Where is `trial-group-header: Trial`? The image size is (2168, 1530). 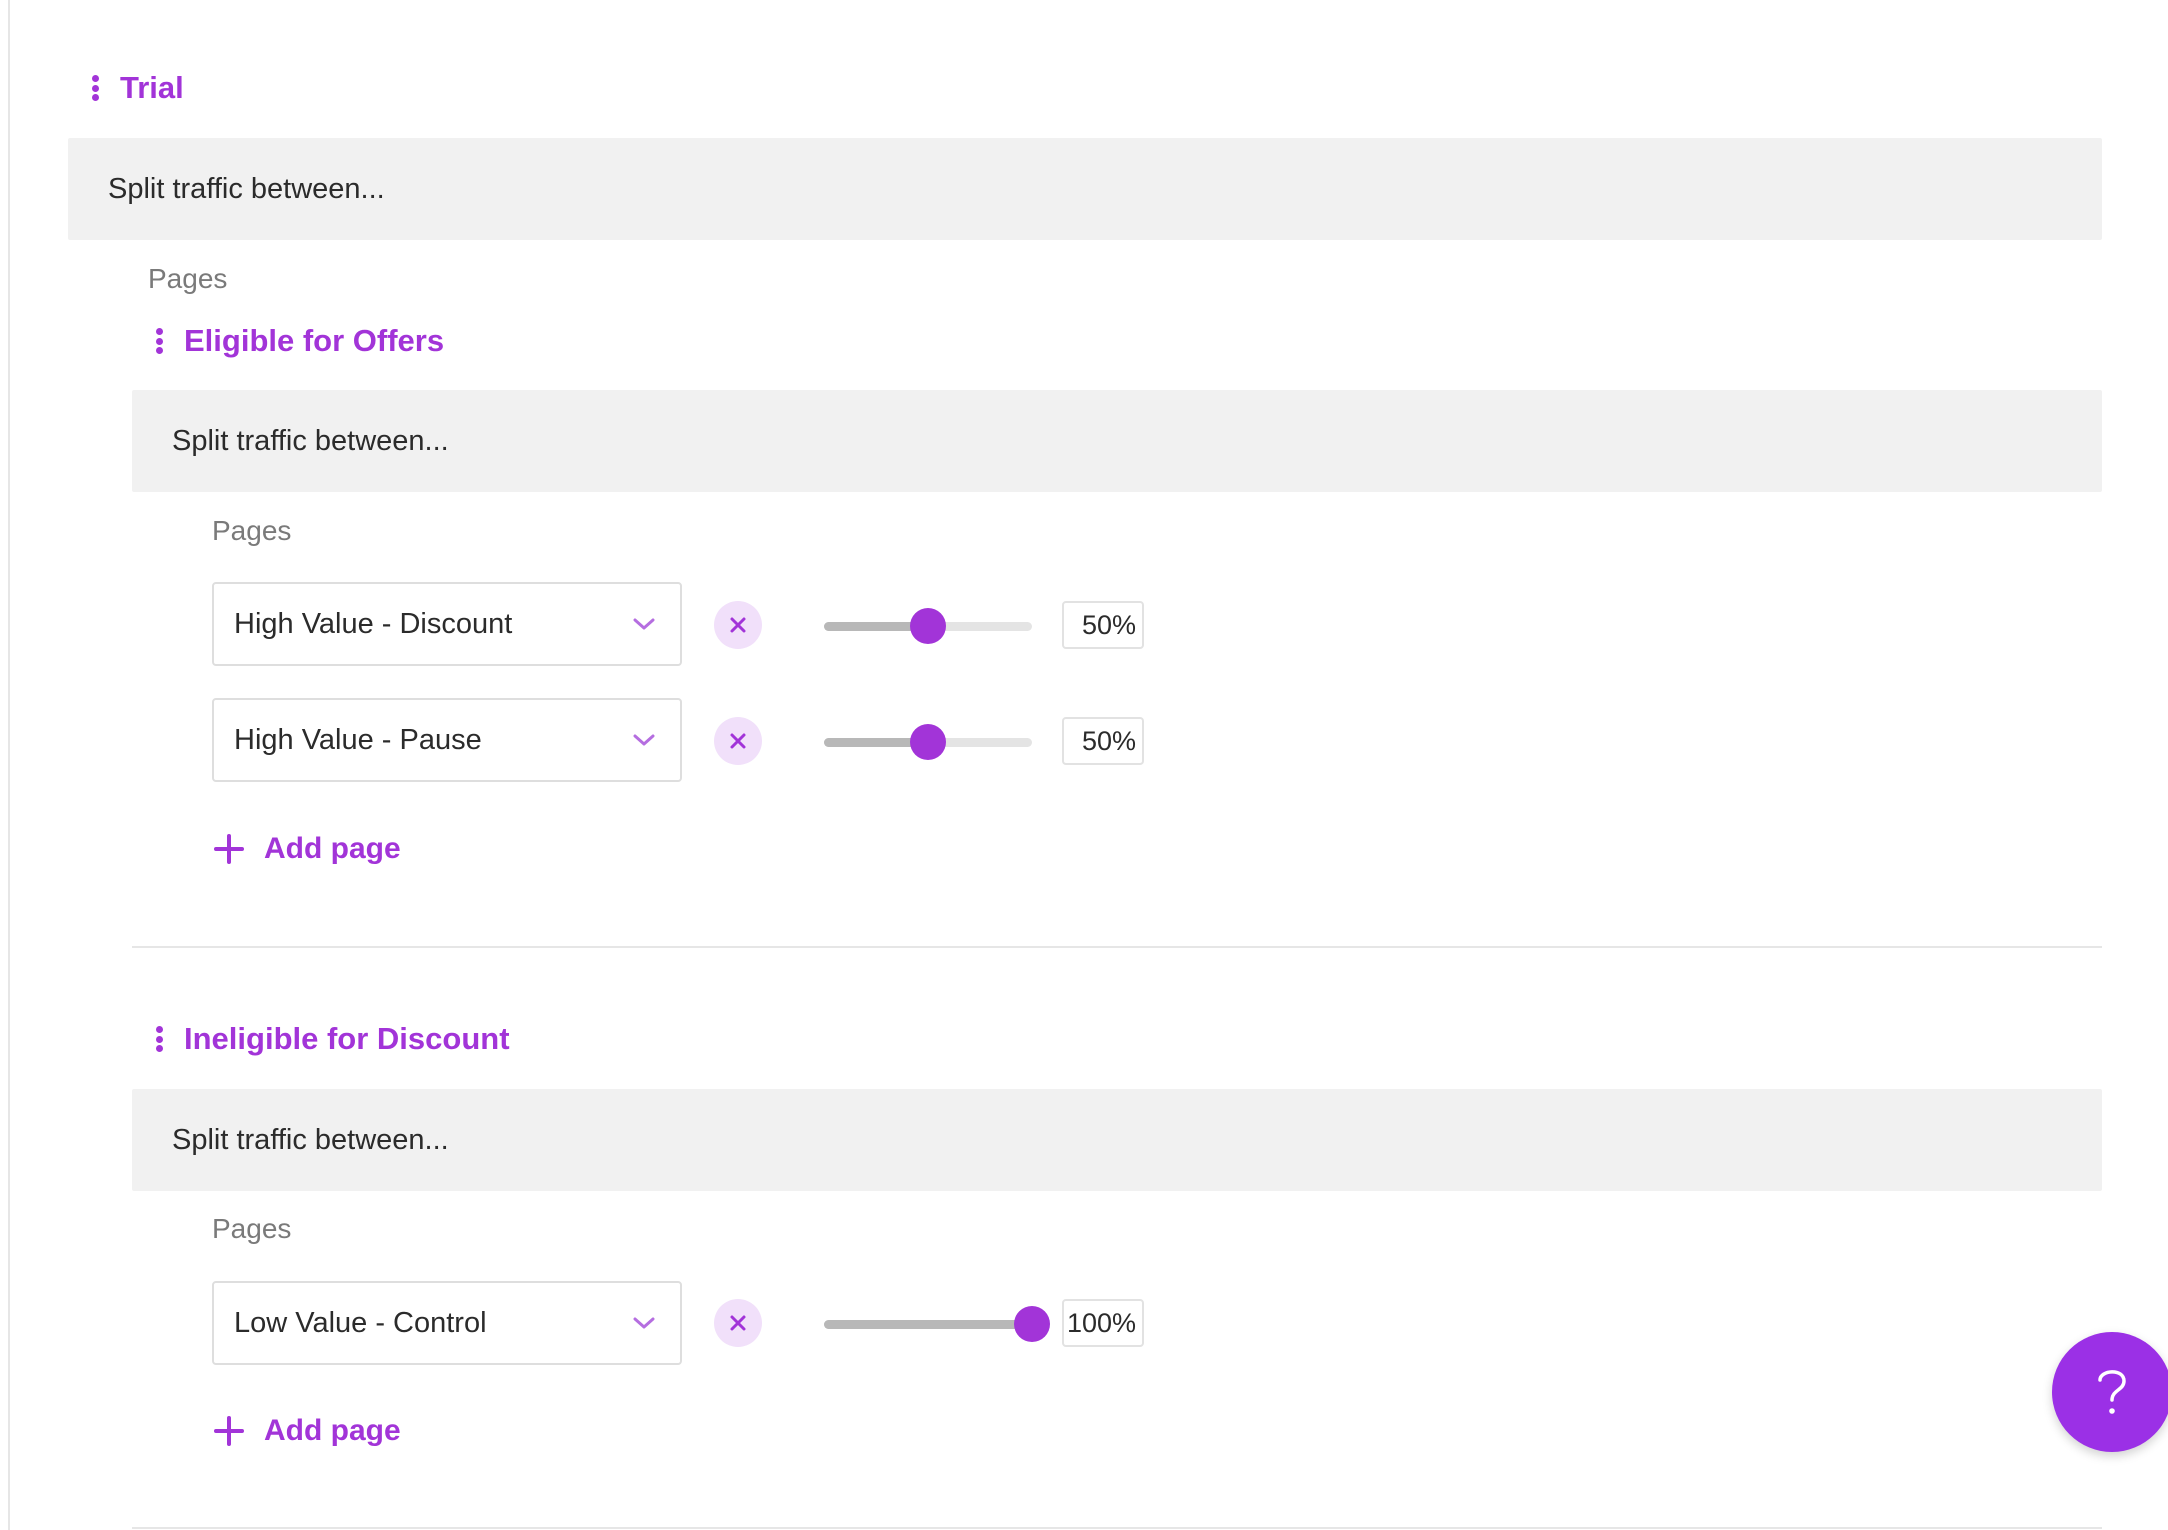 trial-group-header: Trial is located at coordinates (137, 88).